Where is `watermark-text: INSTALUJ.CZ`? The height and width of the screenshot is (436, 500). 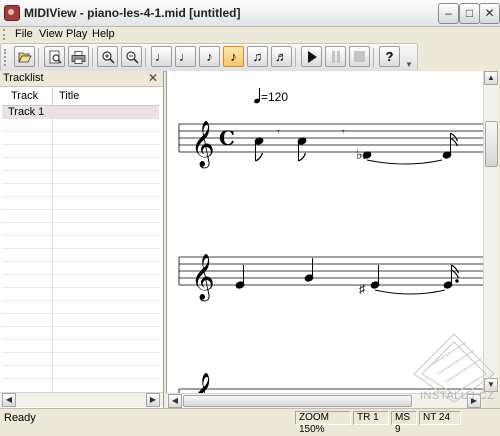
watermark-text: INSTALUJ.CZ is located at coordinates (457, 396).